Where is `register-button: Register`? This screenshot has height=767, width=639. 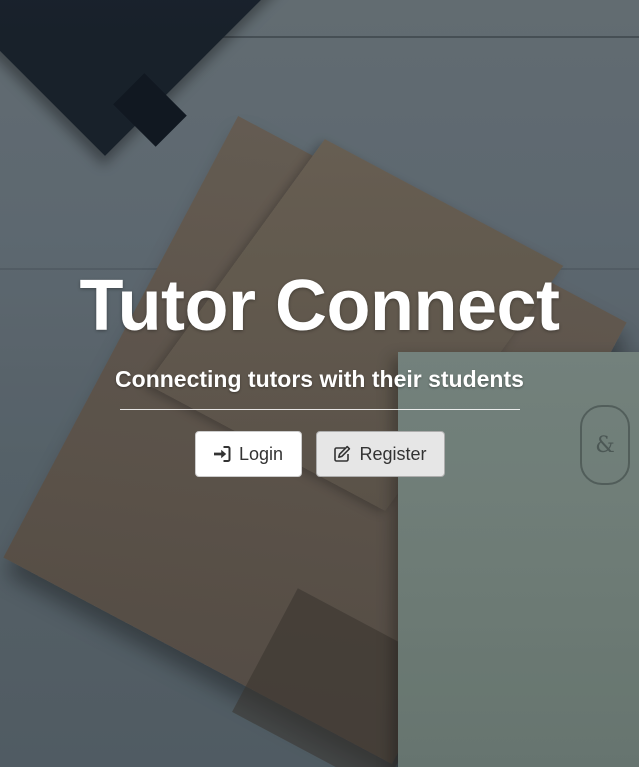 register-button: Register is located at coordinates (380, 454).